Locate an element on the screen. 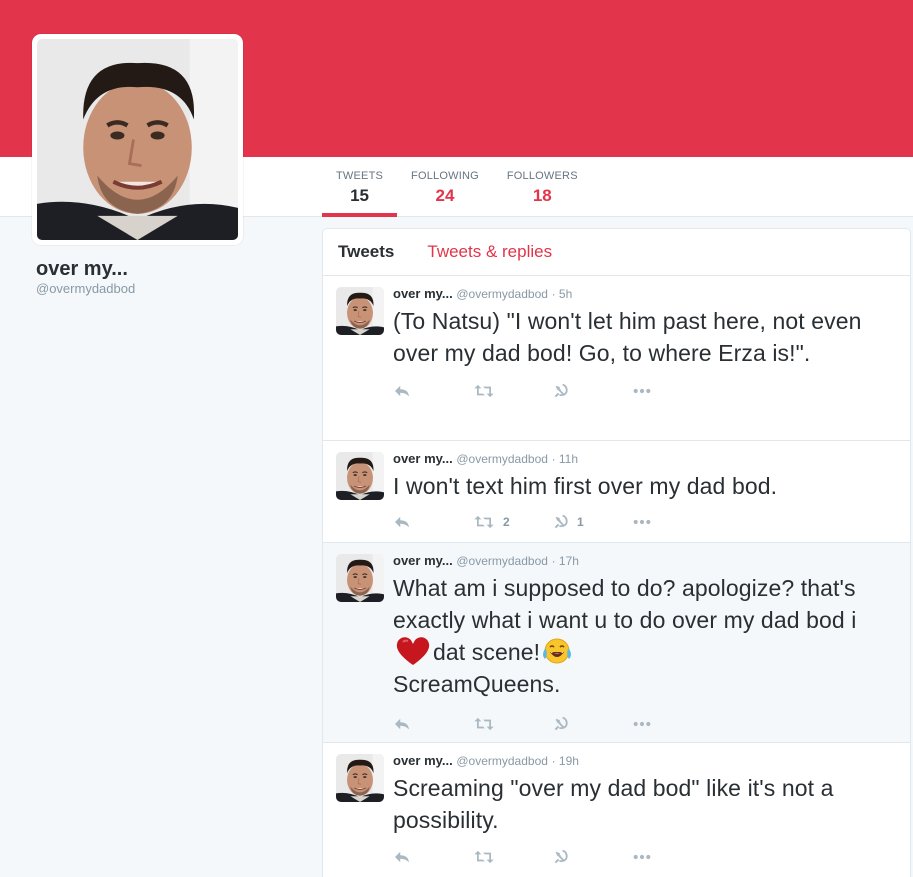 Image resolution: width=913 pixels, height=877 pixels. profile-avatar is located at coordinates (137, 139).